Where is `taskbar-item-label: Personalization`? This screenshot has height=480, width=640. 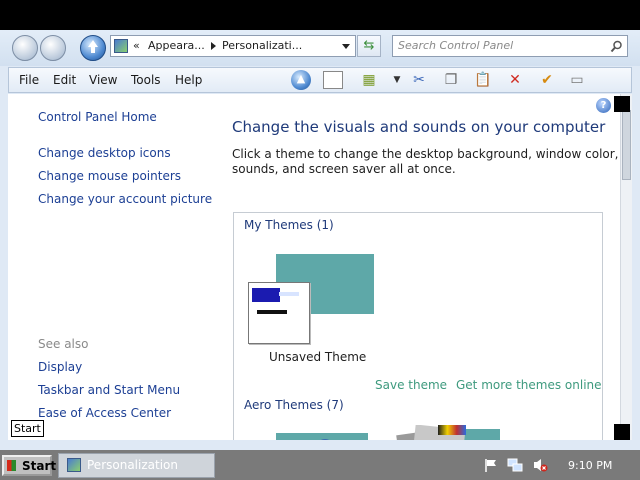
taskbar-item-label: Personalization is located at coordinates (132, 465).